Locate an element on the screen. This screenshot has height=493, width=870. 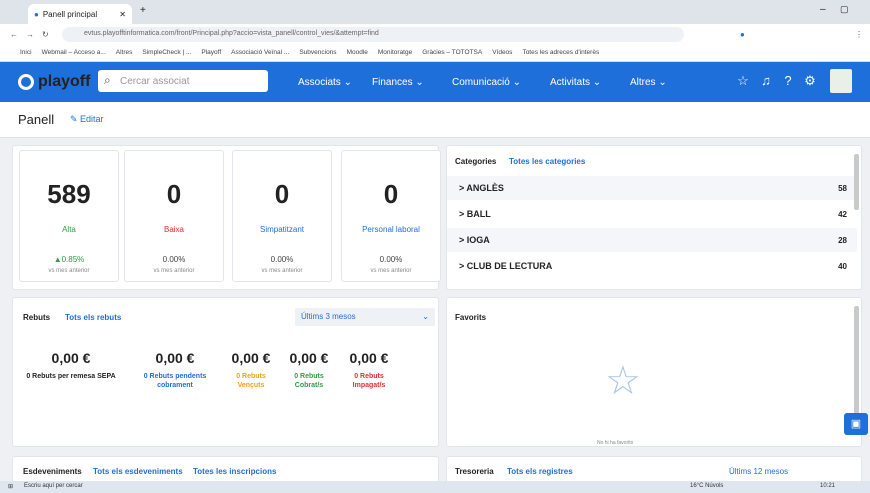
scrollbar is located at coordinates (856, 182).